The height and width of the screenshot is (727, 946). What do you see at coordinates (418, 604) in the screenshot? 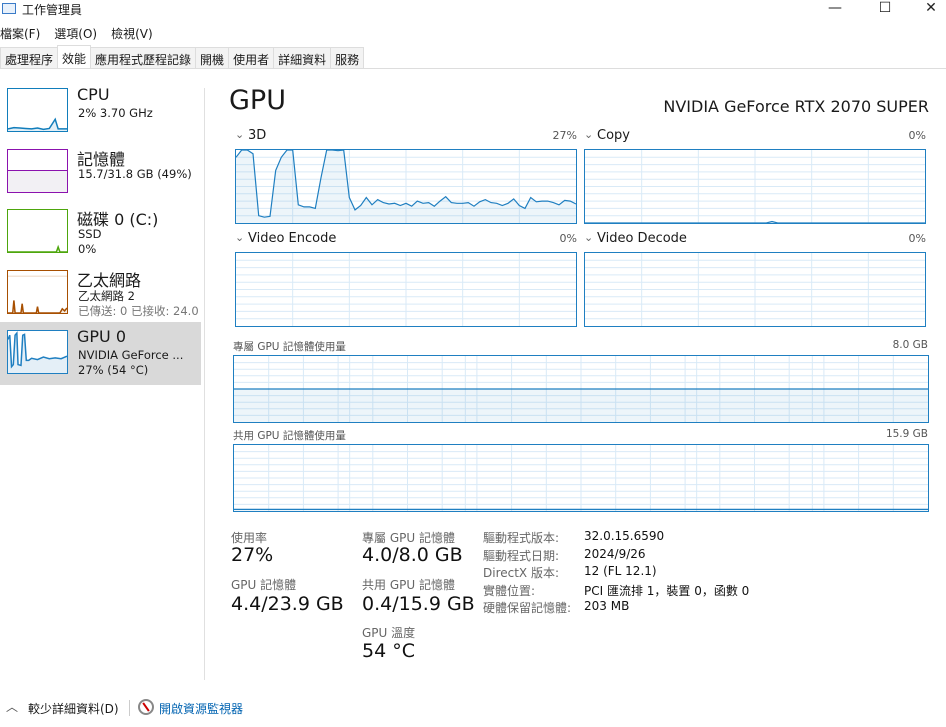
I see `shared-value: 0.4/15.9 GB` at bounding box center [418, 604].